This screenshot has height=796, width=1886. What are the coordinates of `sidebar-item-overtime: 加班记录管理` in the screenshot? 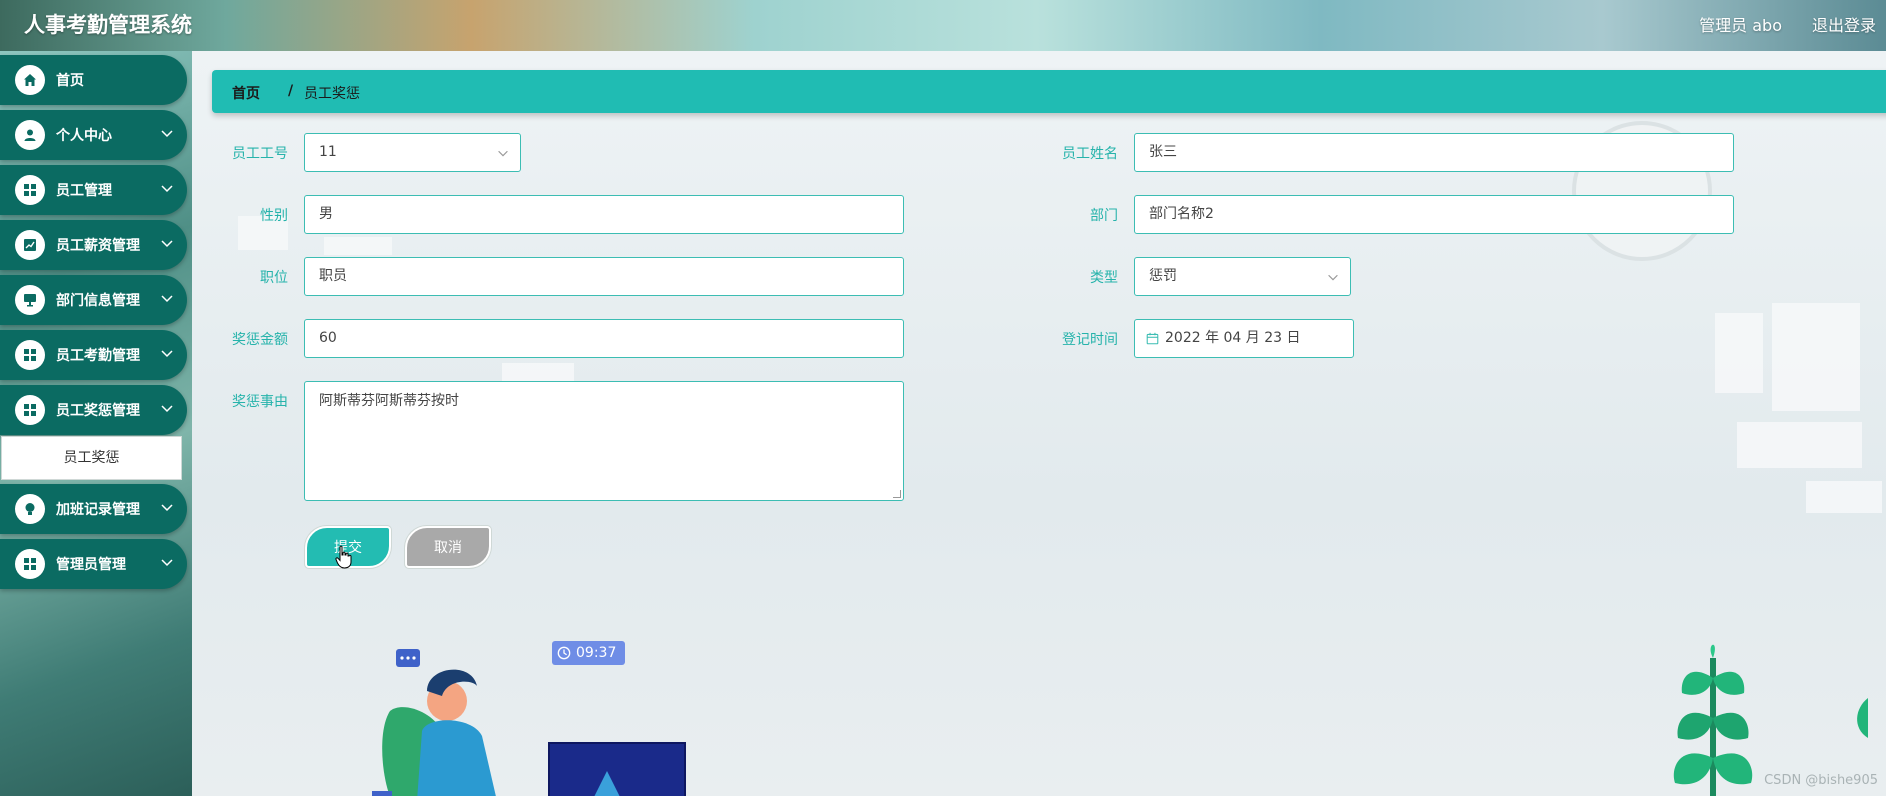 It's located at (93, 509).